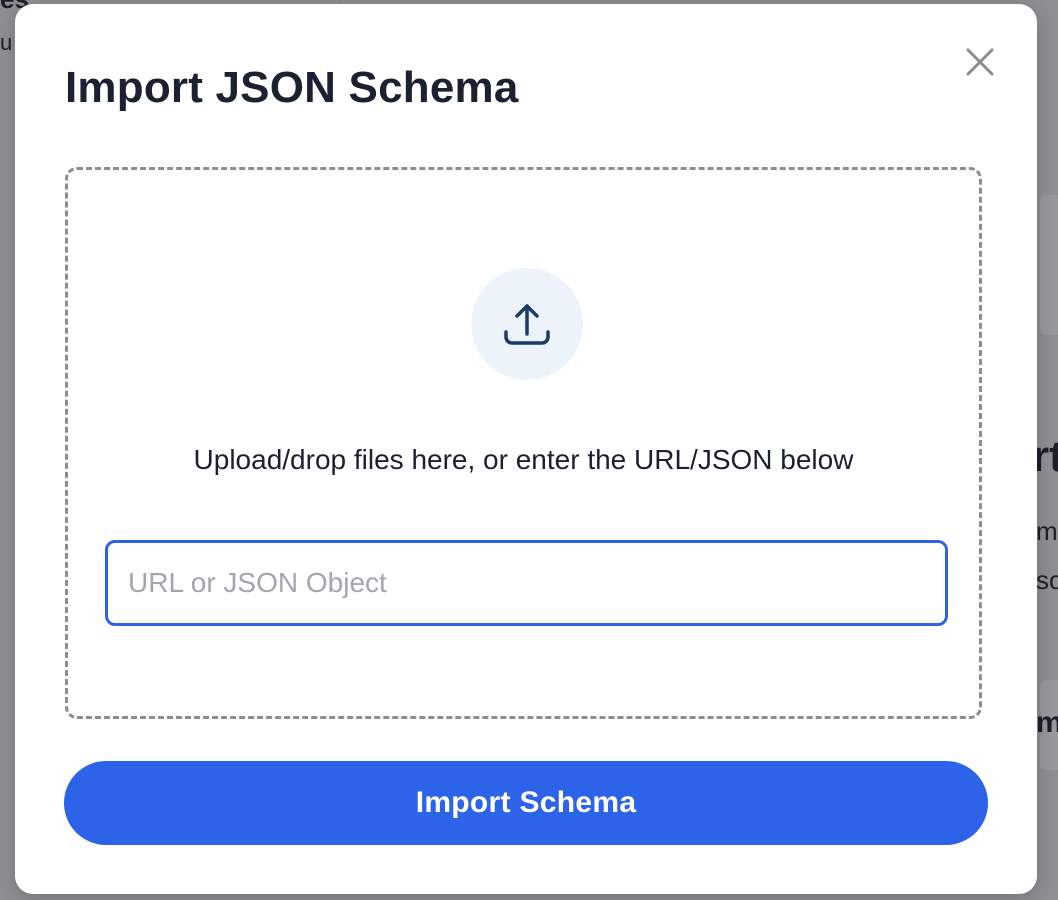  Describe the element at coordinates (1047, 531) in the screenshot. I see `background-text-fragment: m` at that location.